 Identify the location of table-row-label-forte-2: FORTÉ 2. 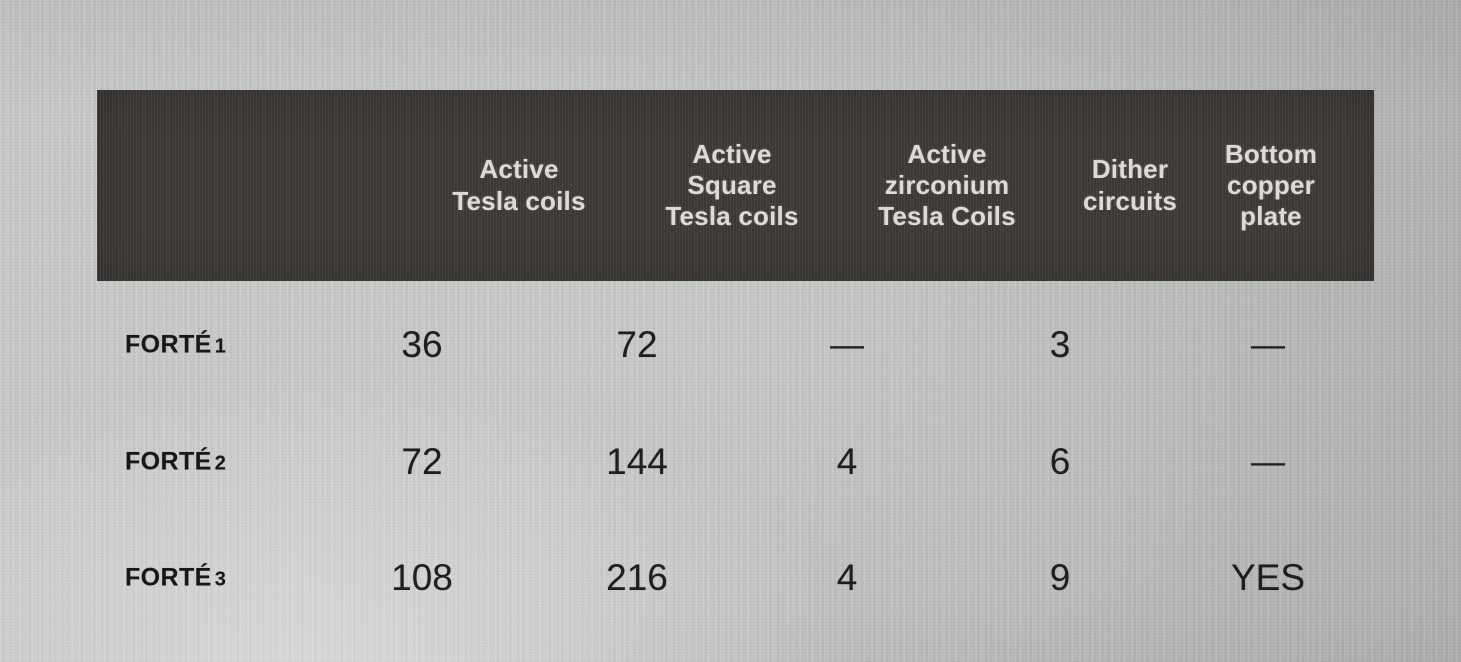
(175, 462).